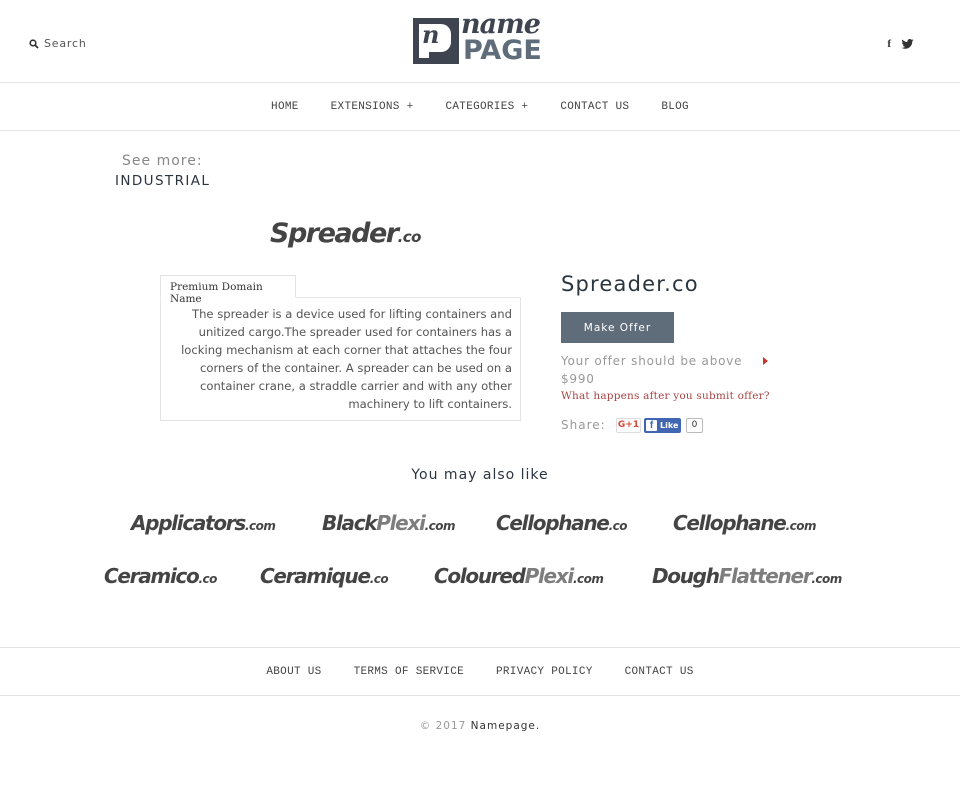 This screenshot has width=960, height=796. I want to click on footer-privacy-policy: PRIVACY POLICY, so click(544, 672).